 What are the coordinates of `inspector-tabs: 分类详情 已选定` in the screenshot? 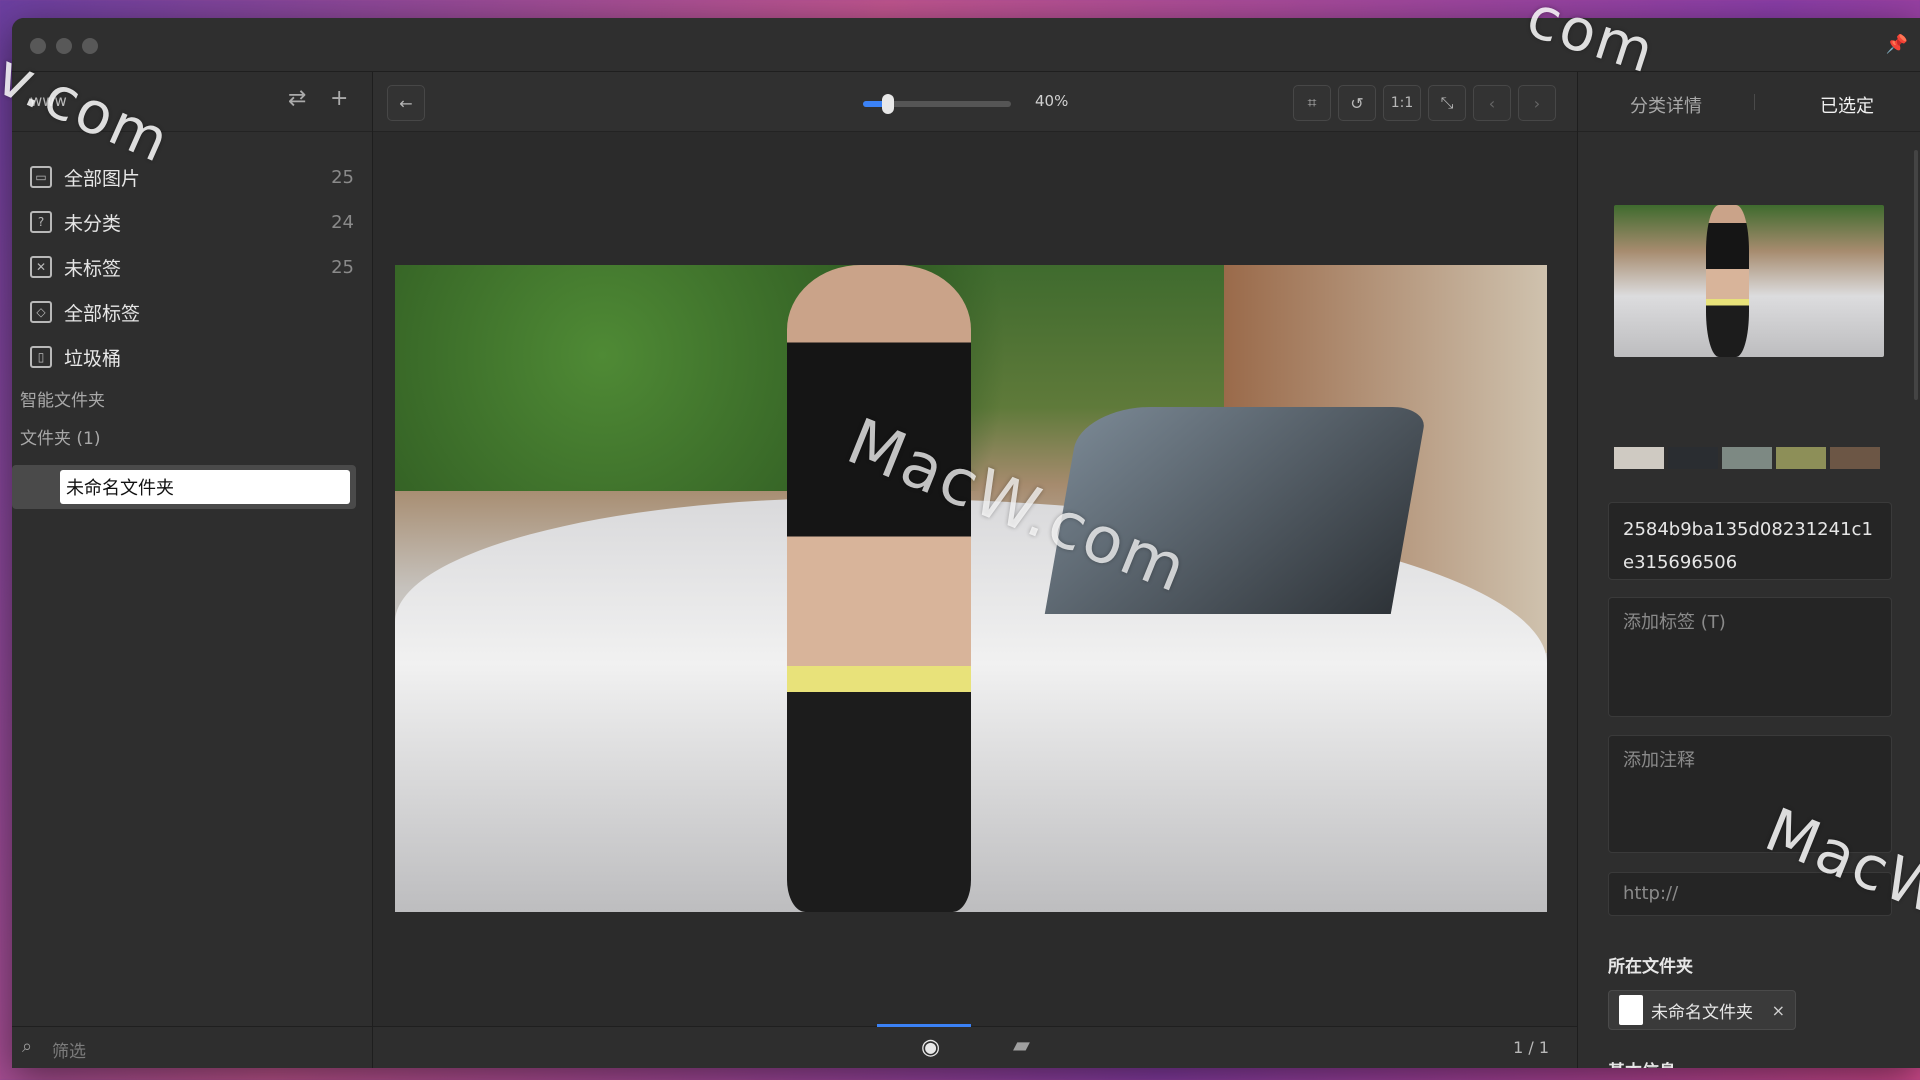 It's located at (1749, 102).